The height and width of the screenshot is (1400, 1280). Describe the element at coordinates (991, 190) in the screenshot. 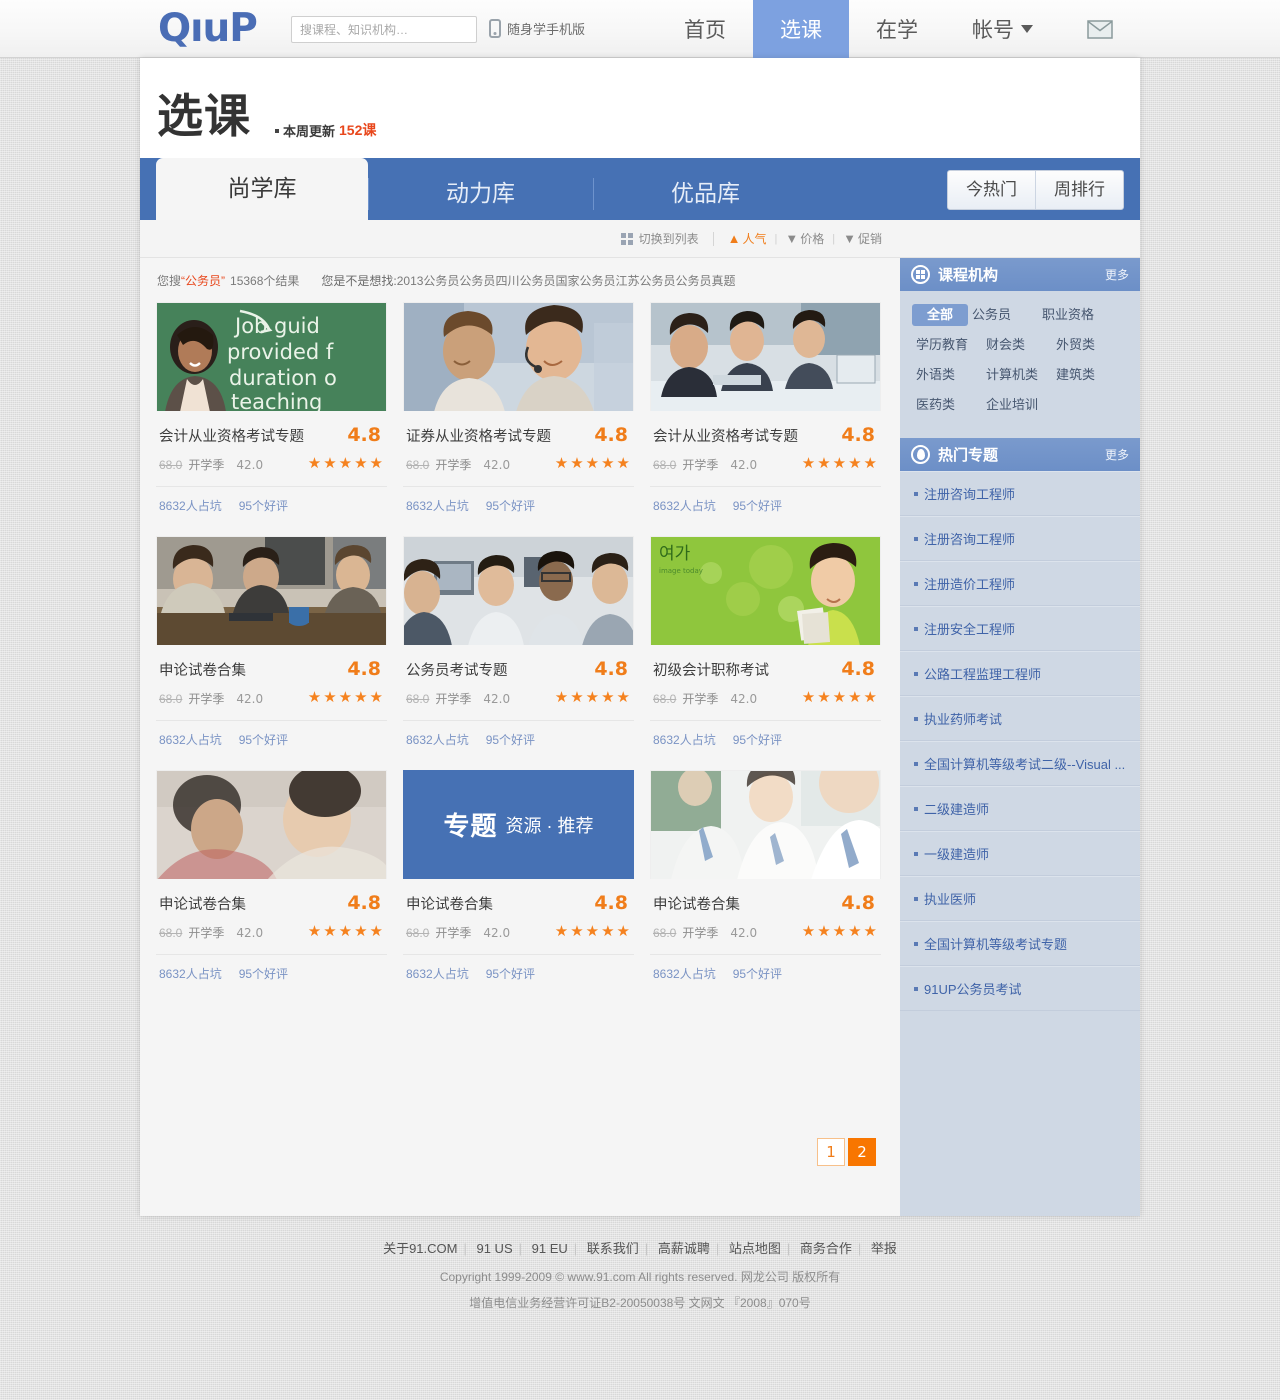

I see `rank-button-hot-today: 今热门` at that location.